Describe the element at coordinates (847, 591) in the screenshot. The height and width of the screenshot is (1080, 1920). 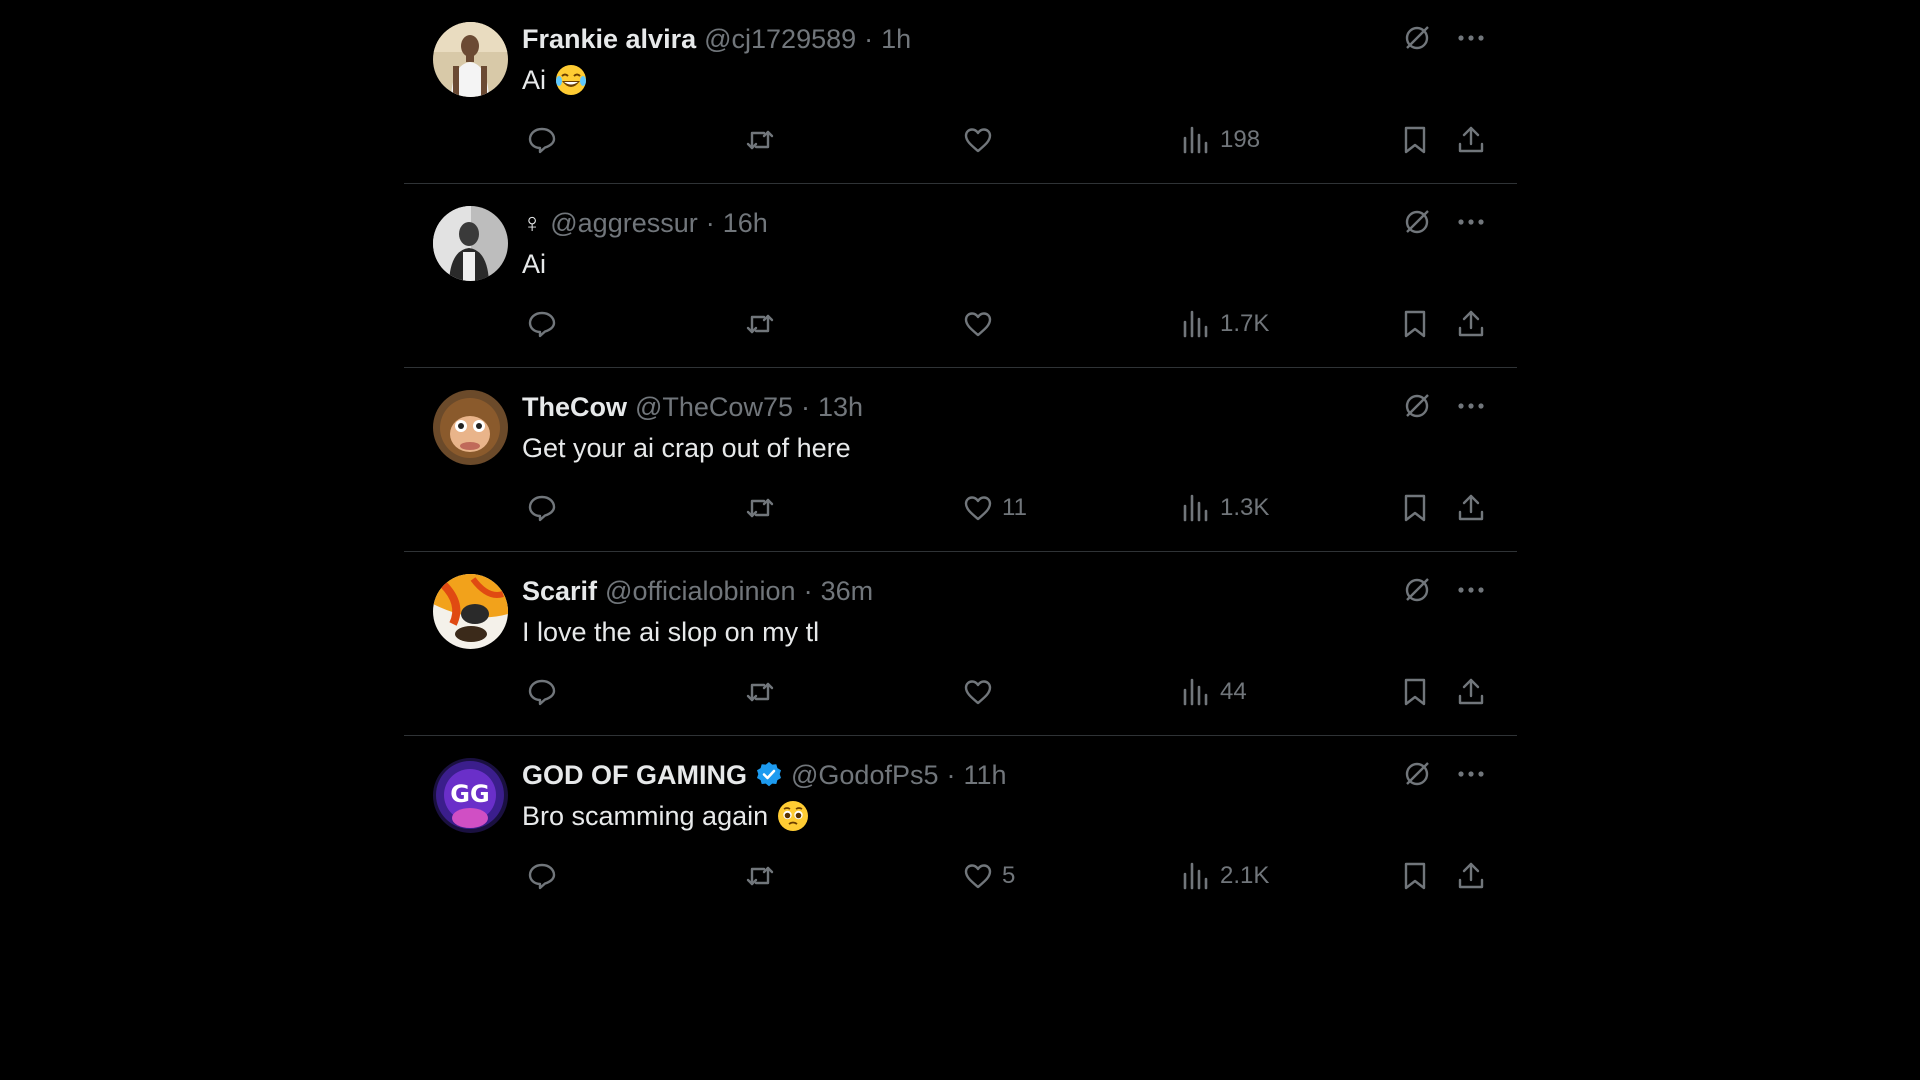
I see `timestamp: 36m` at that location.